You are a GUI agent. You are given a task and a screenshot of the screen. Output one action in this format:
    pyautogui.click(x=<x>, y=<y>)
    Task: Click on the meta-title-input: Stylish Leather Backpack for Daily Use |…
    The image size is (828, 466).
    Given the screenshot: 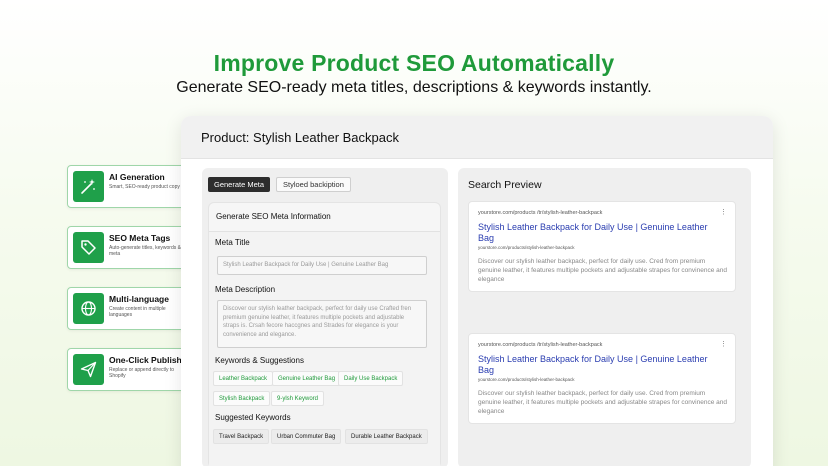 What is the action you would take?
    pyautogui.click(x=322, y=265)
    